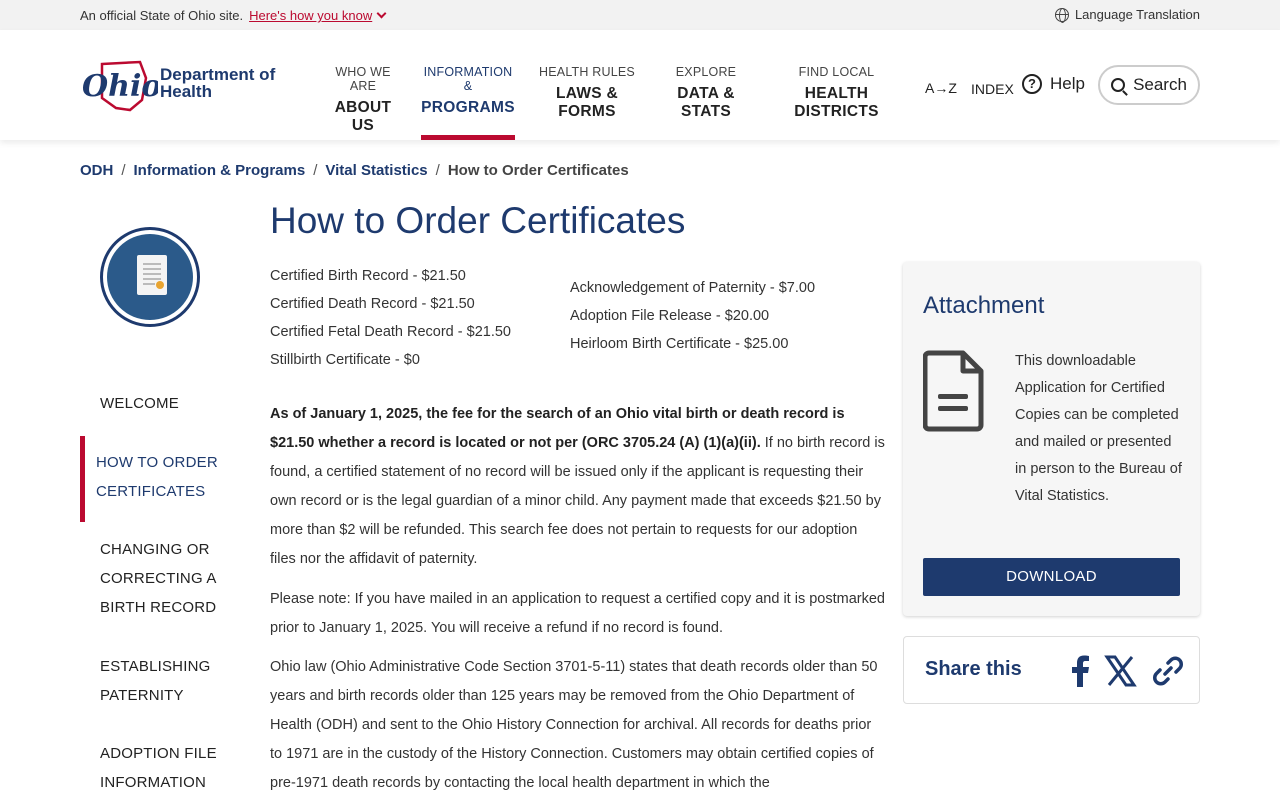  What do you see at coordinates (670, 316) in the screenshot?
I see `fee-item: Adoption File Release - $20.00` at bounding box center [670, 316].